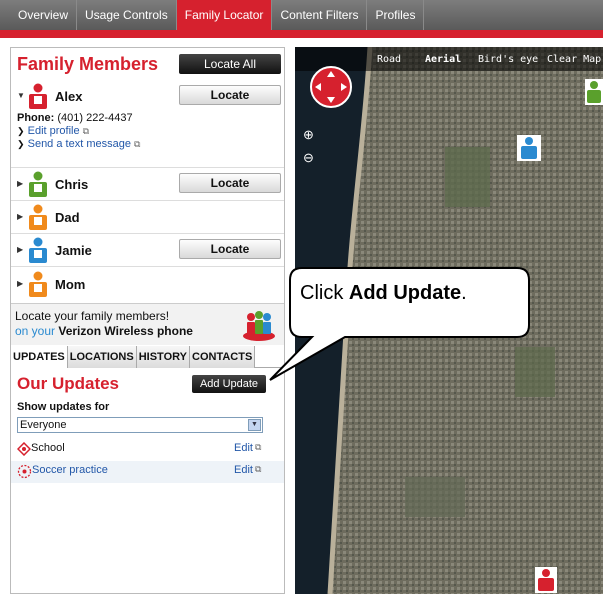 The image size is (603, 594). What do you see at coordinates (464, 293) in the screenshot?
I see `callout-suffix: .` at bounding box center [464, 293].